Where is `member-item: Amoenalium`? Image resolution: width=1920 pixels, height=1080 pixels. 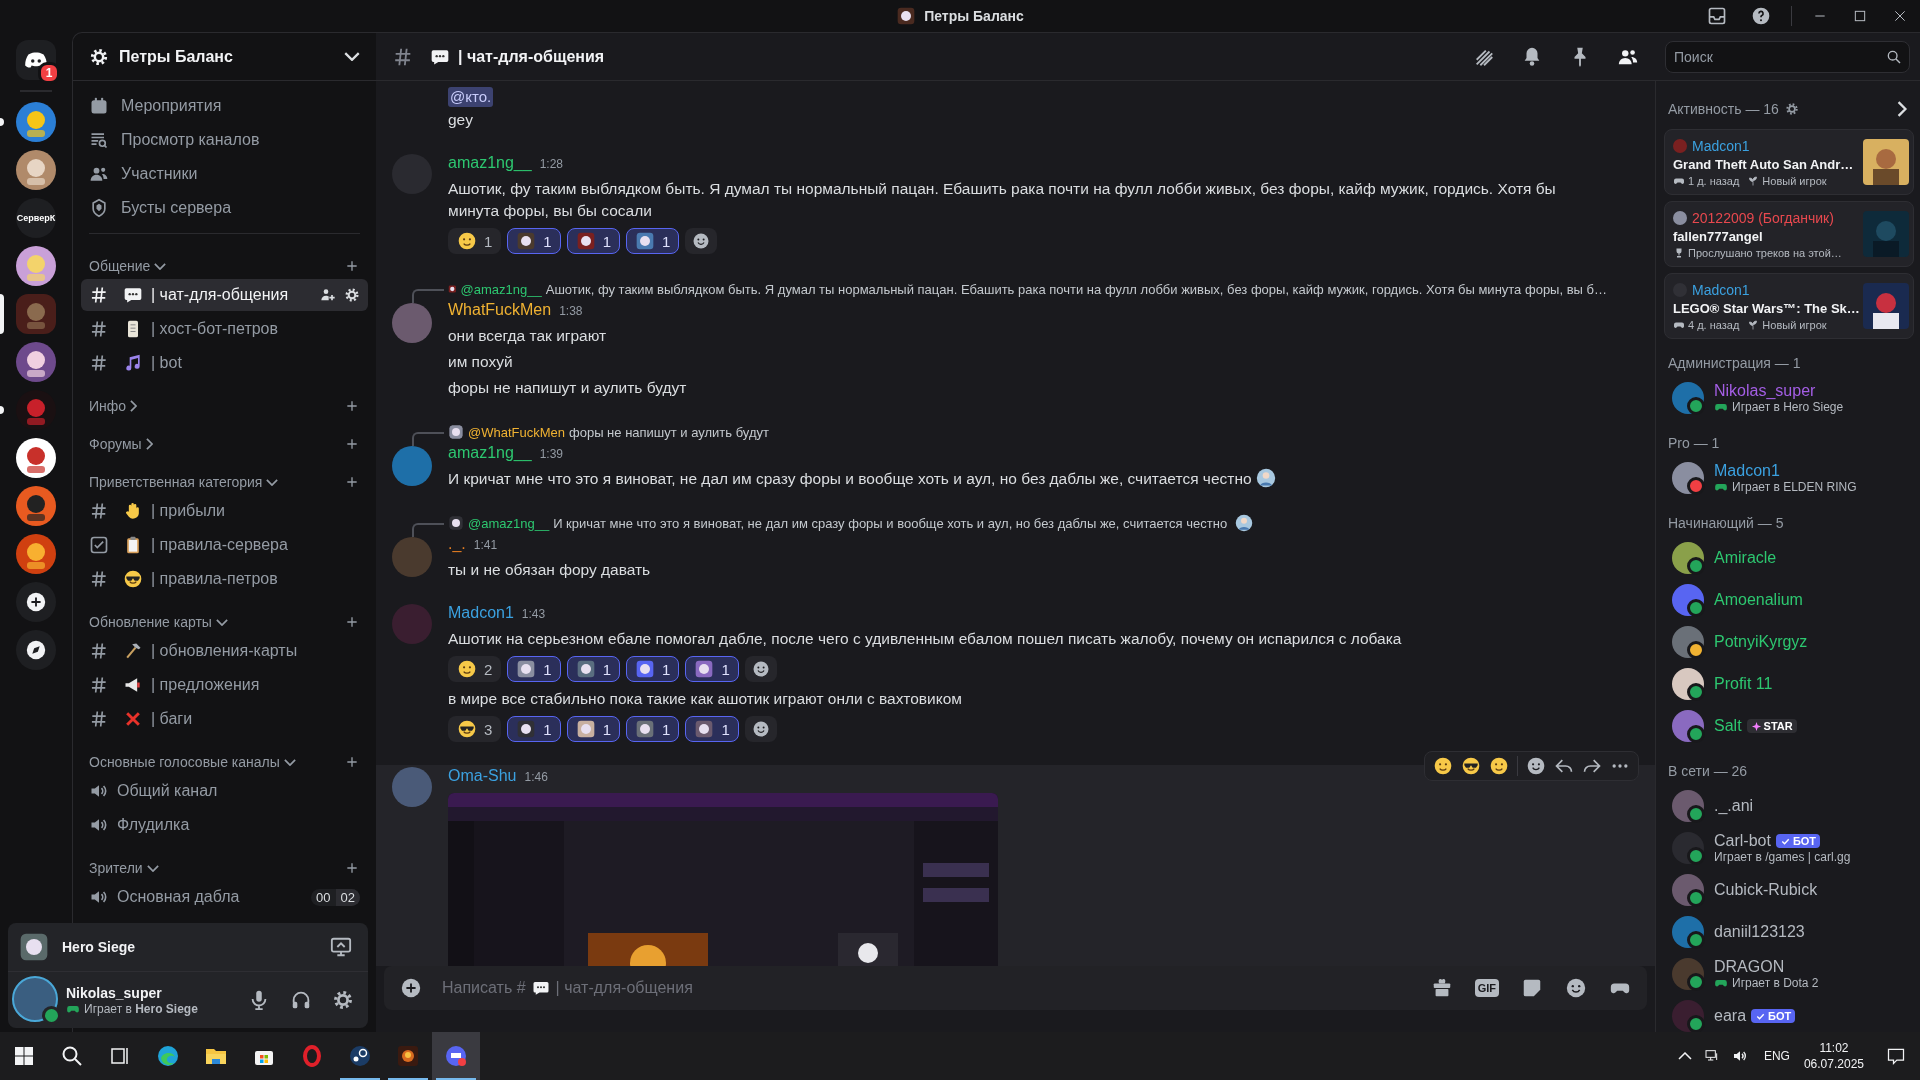
member-item: Amoenalium is located at coordinates (1789, 600).